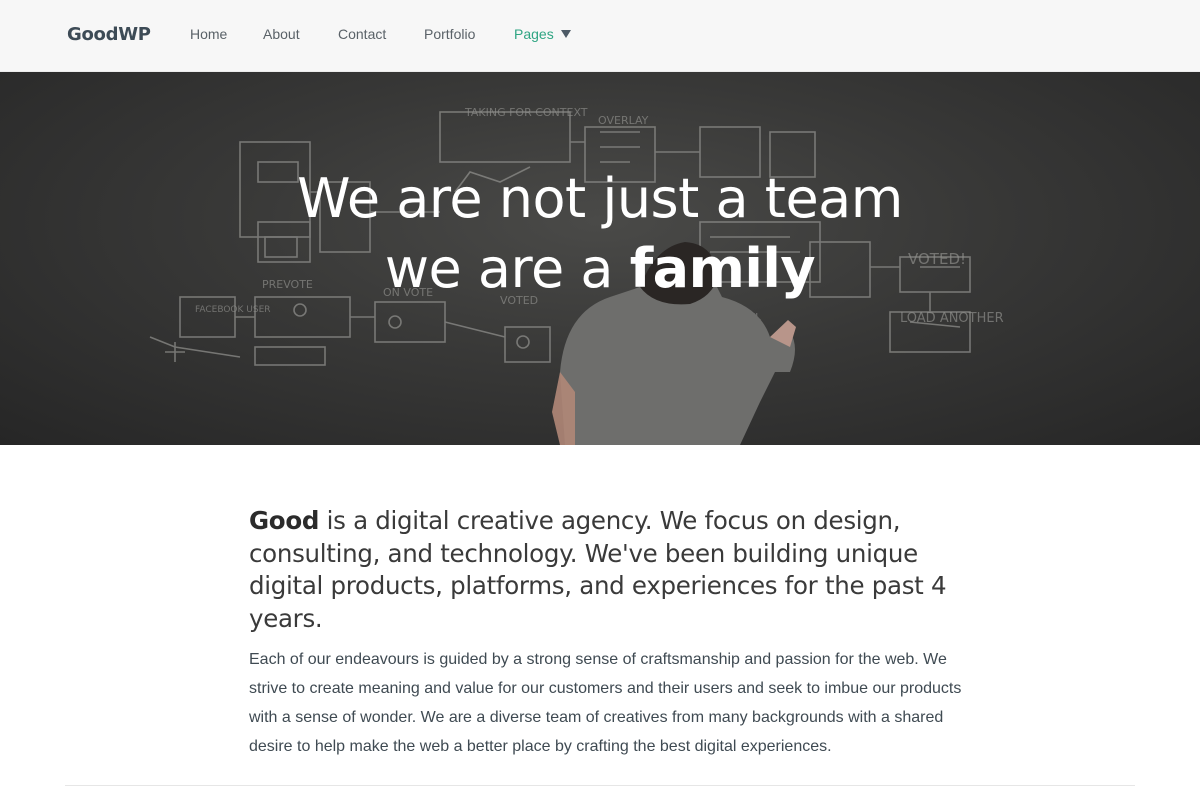  What do you see at coordinates (449, 34) in the screenshot?
I see `nav-item-portfolio: Portfolio` at bounding box center [449, 34].